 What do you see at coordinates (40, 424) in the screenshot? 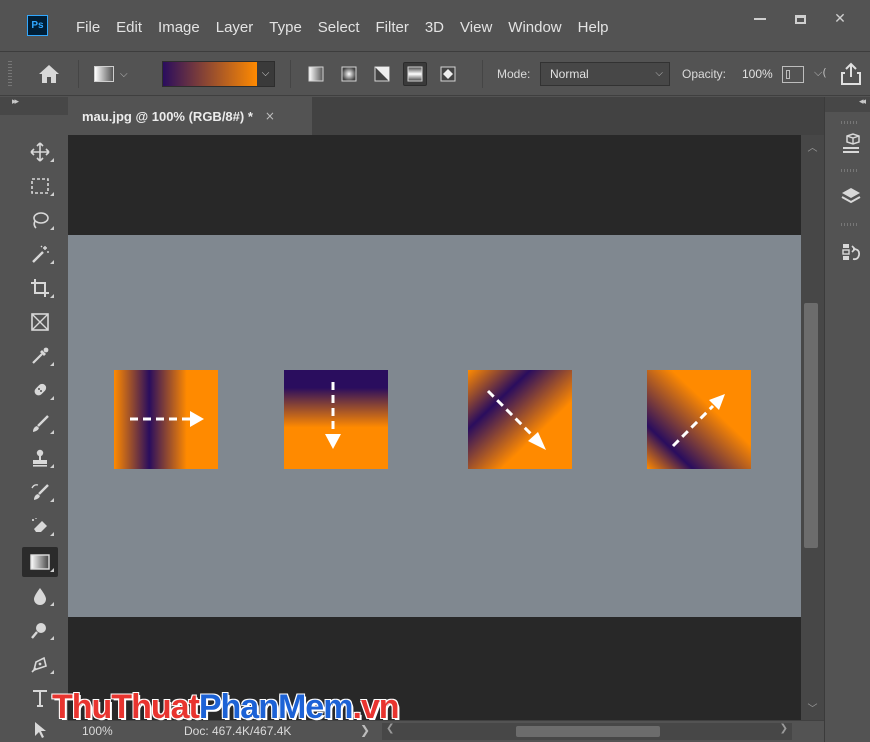
I see `brush-tool` at bounding box center [40, 424].